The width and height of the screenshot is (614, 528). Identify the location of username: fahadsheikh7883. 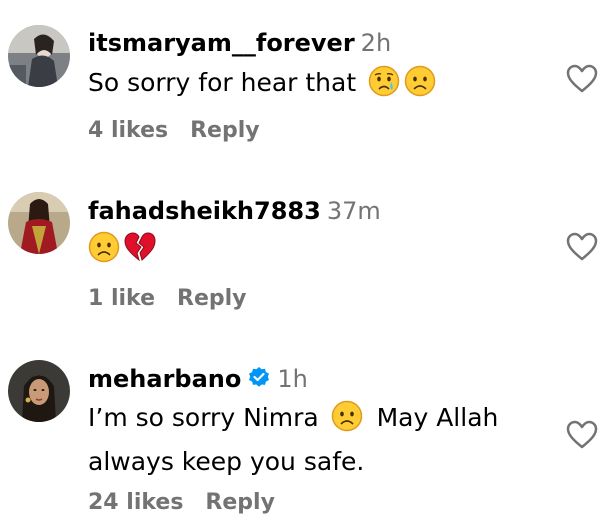
(204, 211).